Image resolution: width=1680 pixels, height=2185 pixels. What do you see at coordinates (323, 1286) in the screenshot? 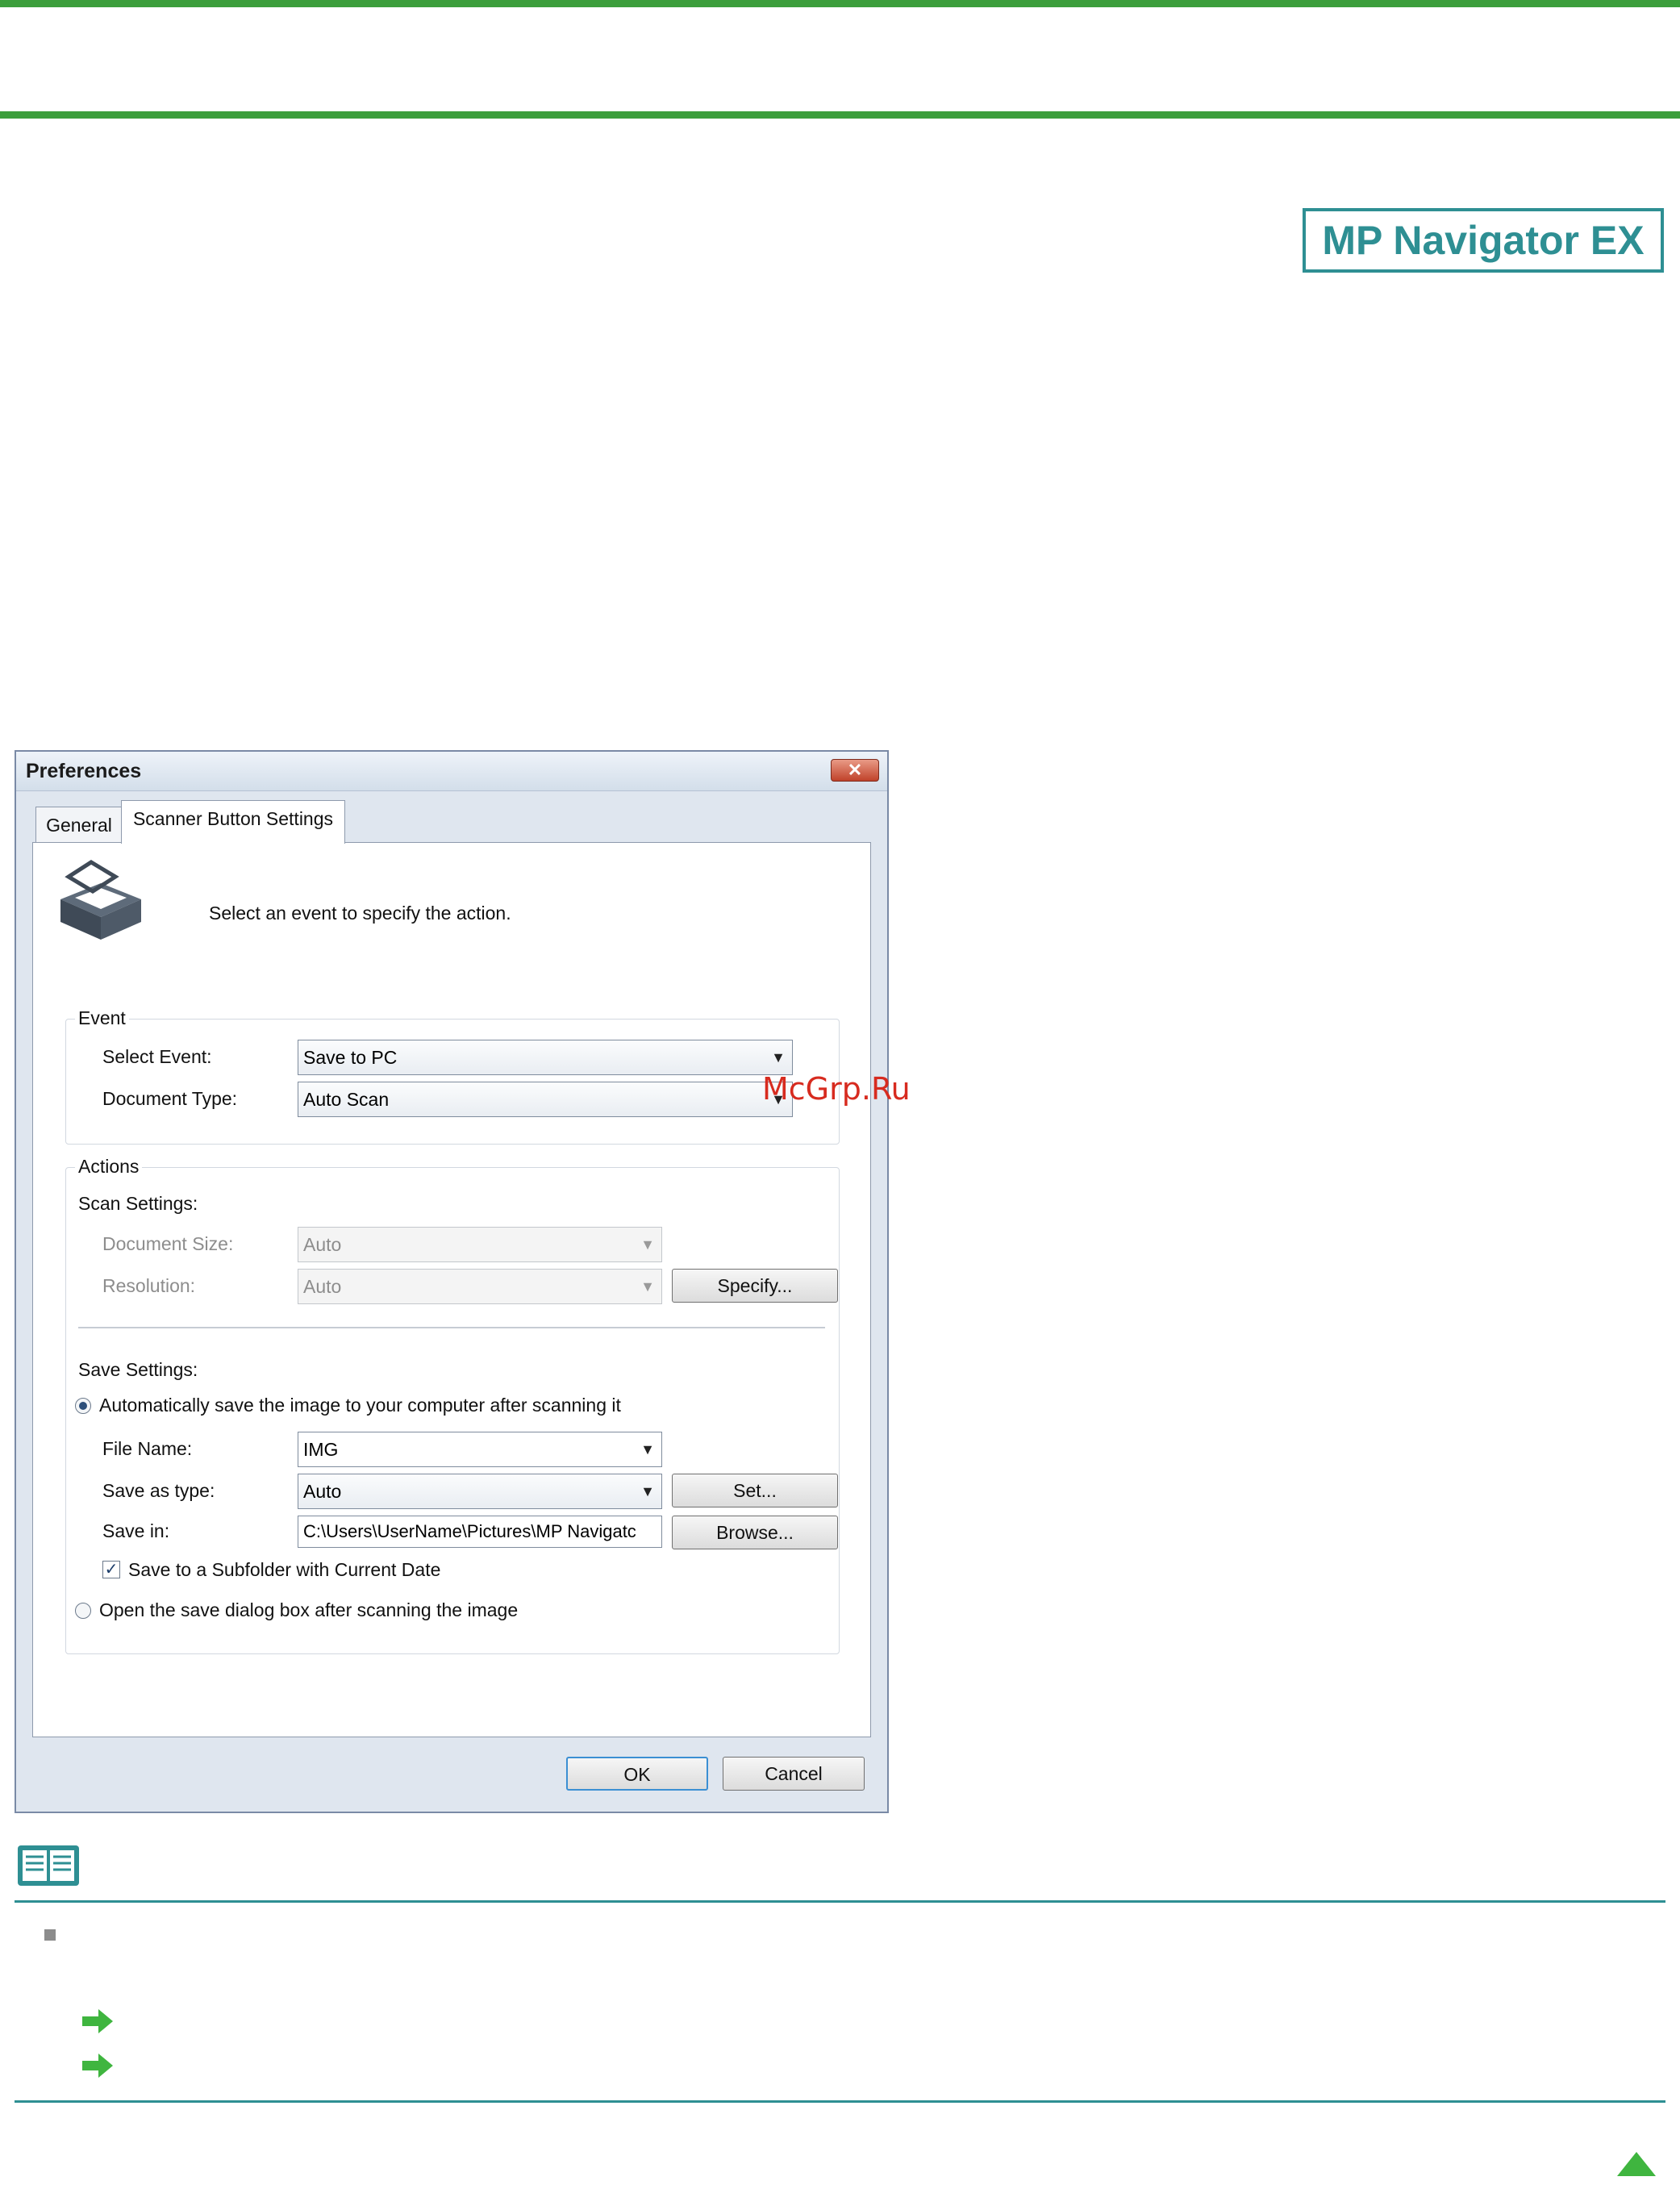
I see `resolution-value: Auto` at bounding box center [323, 1286].